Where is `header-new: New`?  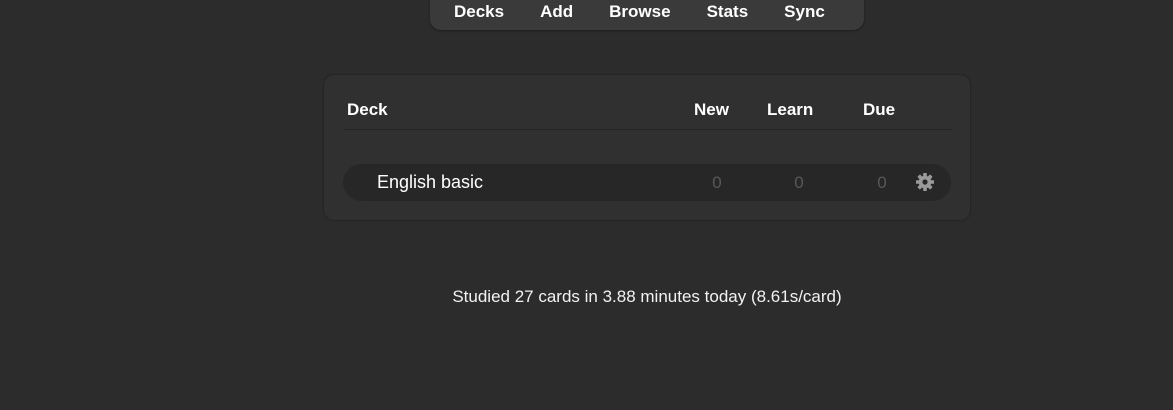
header-new: New is located at coordinates (711, 109).